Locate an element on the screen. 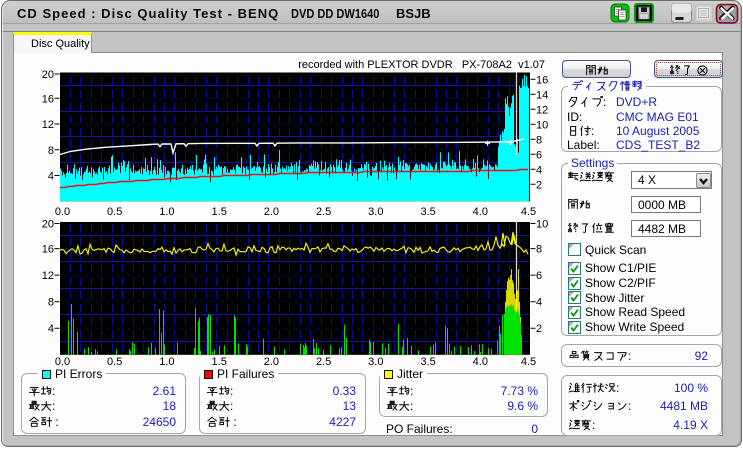 The width and height of the screenshot is (743, 449). svg-text: 3.0 is located at coordinates (375, 212).